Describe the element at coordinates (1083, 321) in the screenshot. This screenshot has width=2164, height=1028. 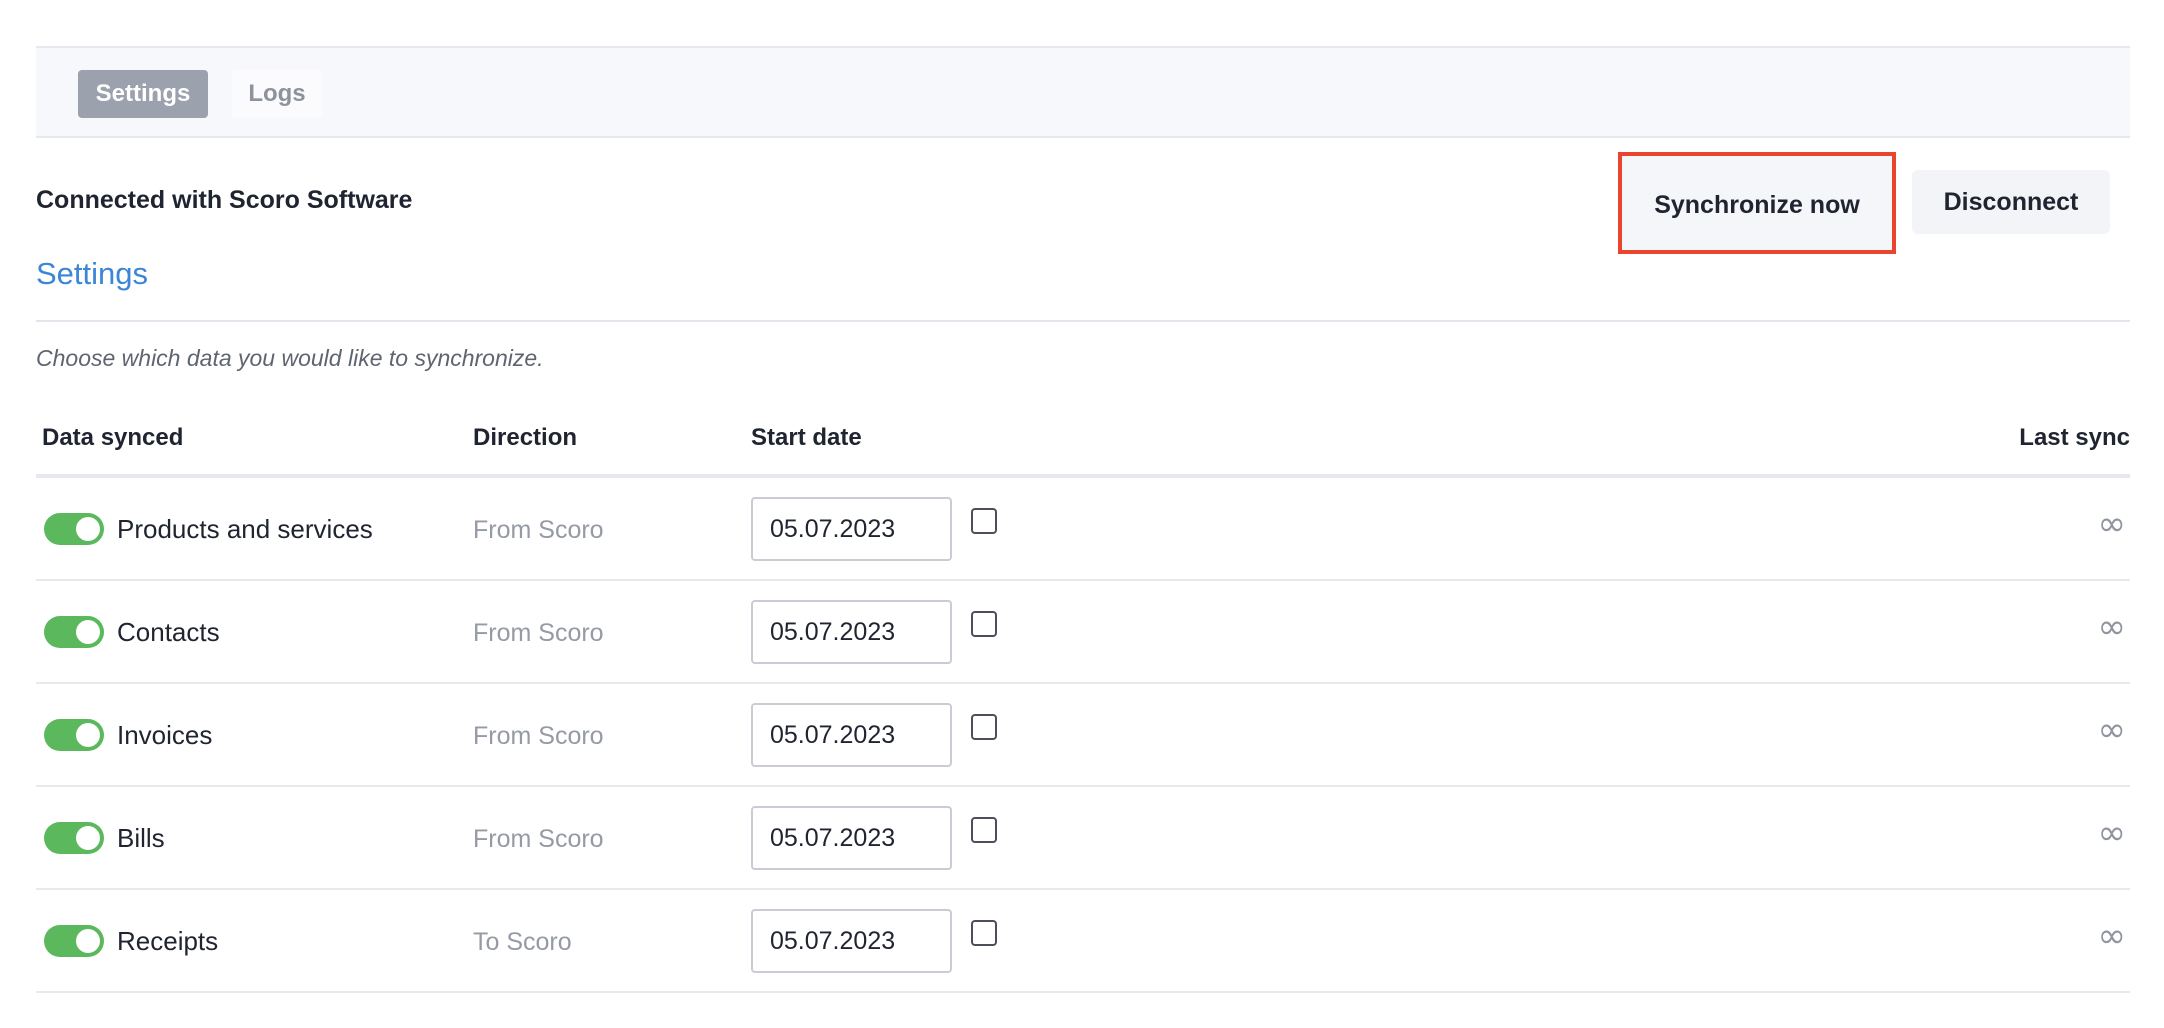
I see `section-divider` at that location.